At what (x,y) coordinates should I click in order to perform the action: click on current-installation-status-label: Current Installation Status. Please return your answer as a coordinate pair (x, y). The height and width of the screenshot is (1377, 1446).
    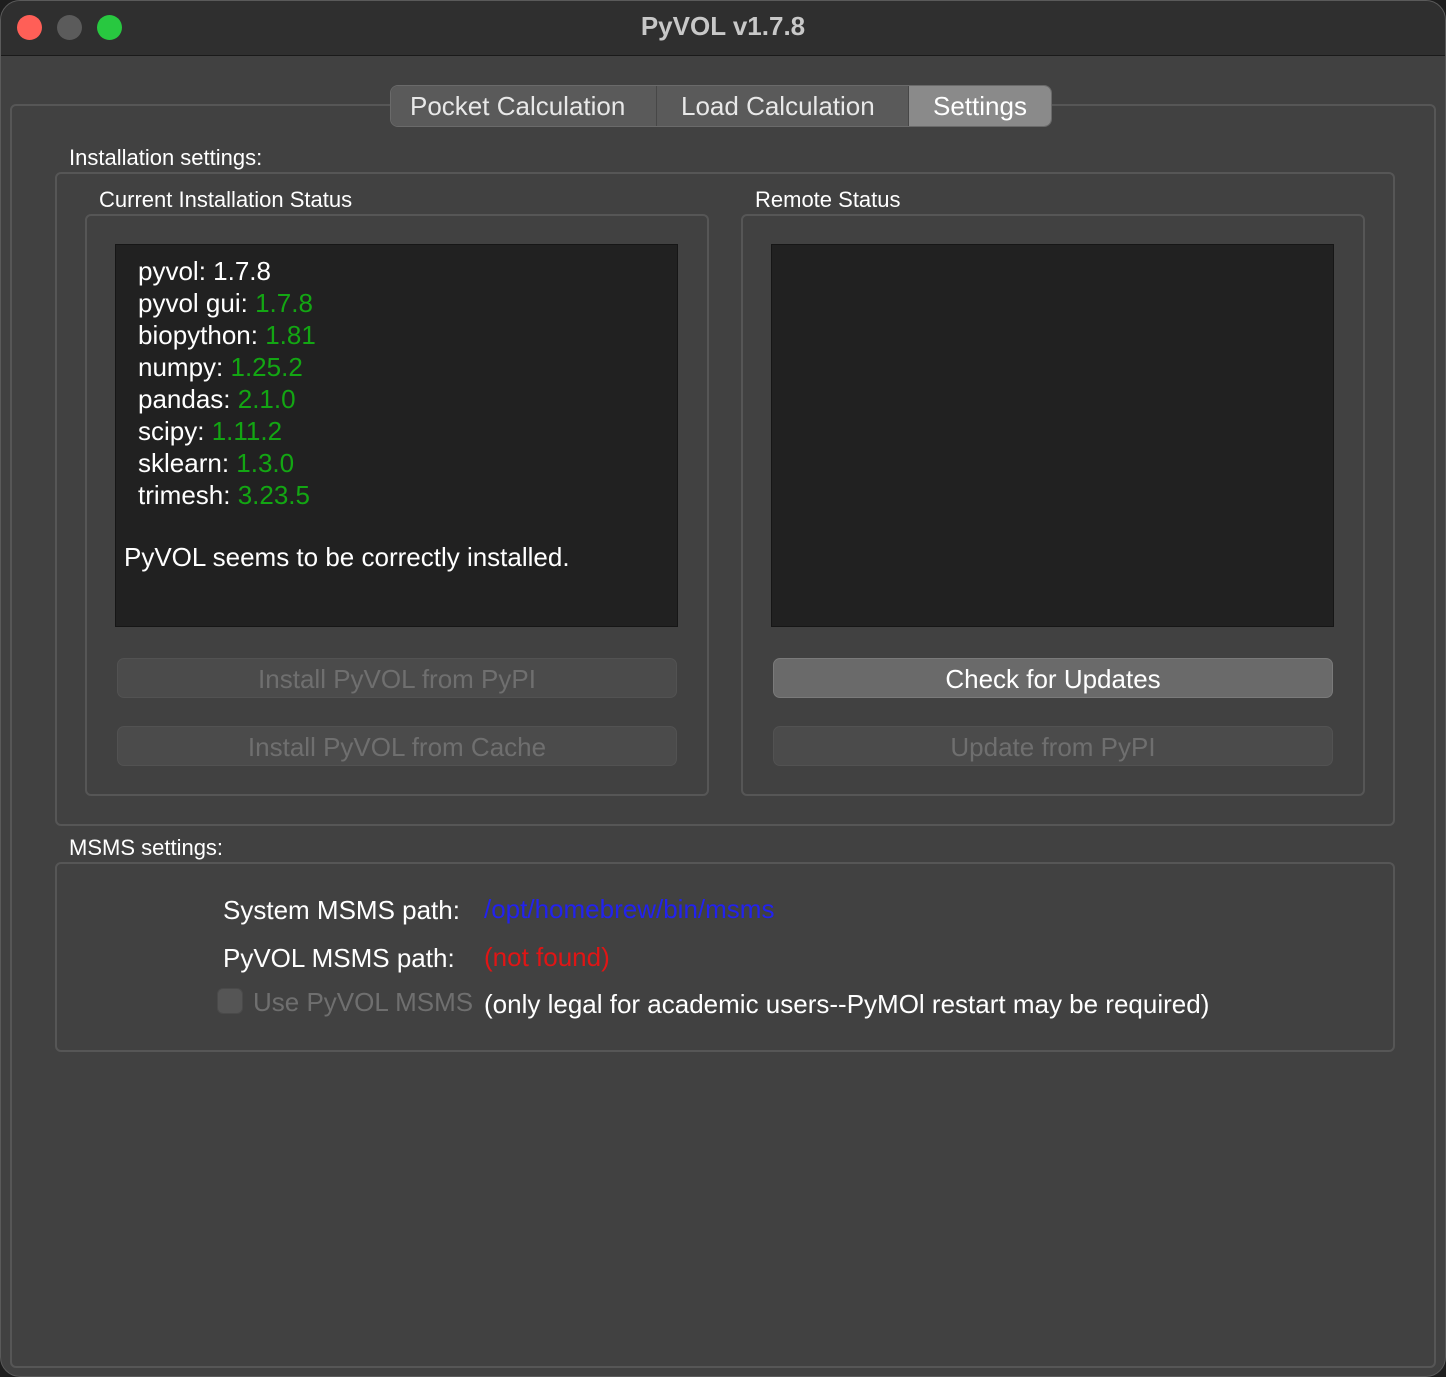
    Looking at the image, I should click on (226, 199).